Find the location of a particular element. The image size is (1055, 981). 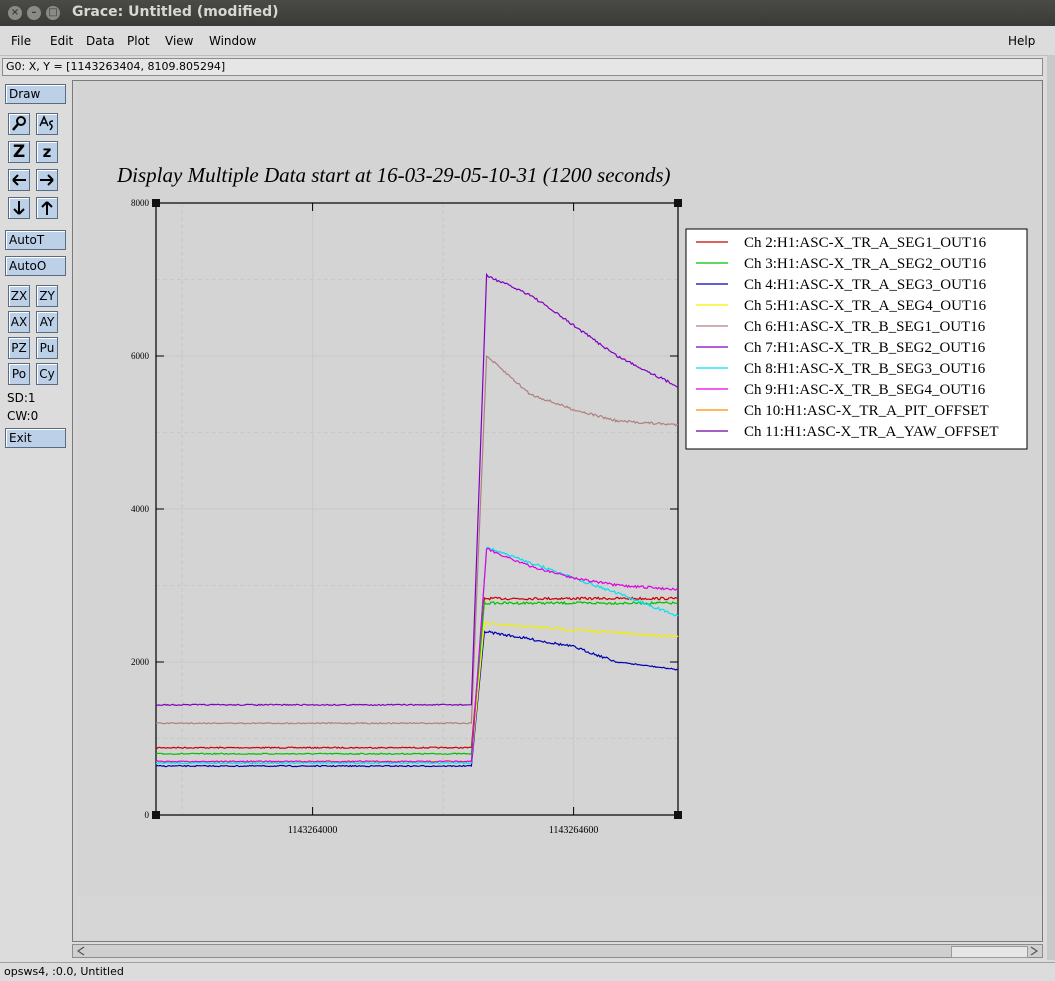

scroll-right-button is located at coordinates (47, 180).